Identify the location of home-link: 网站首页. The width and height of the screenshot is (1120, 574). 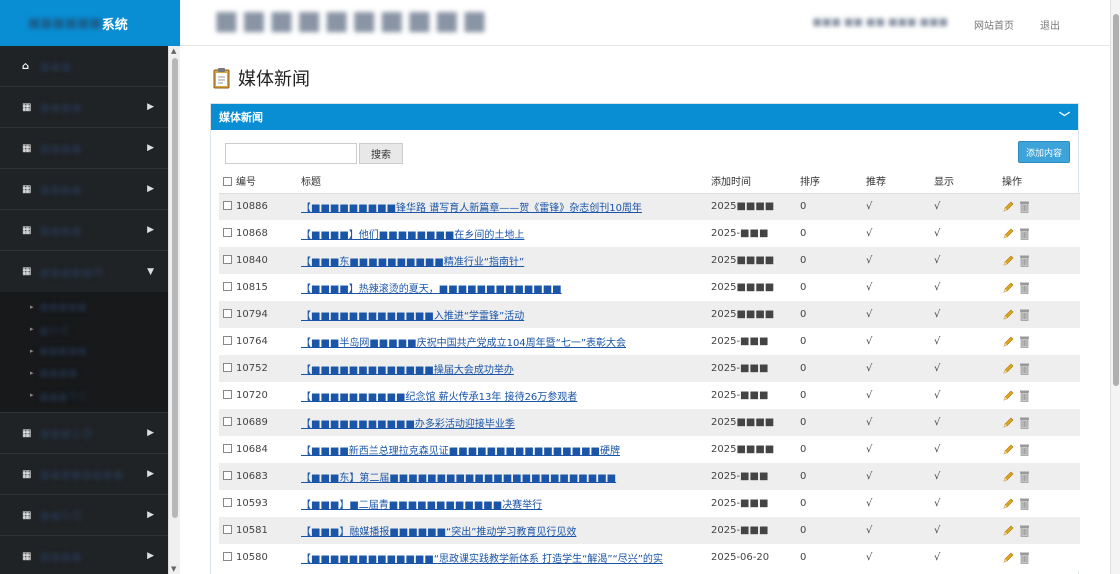
(994, 24).